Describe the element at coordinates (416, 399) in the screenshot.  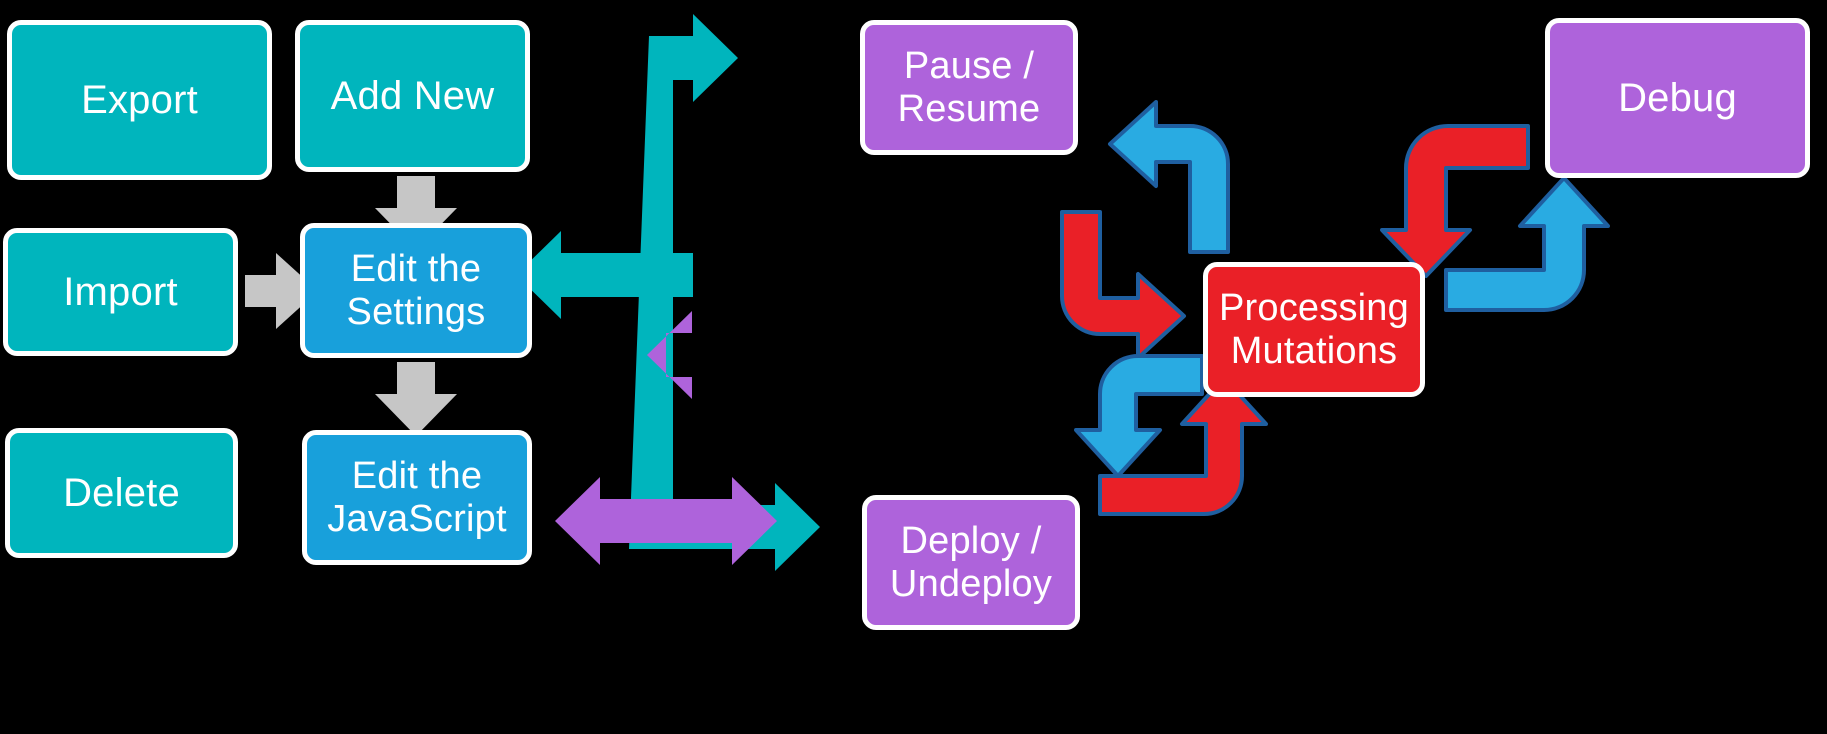
I see `connector-edit-settings-to-edit-js` at that location.